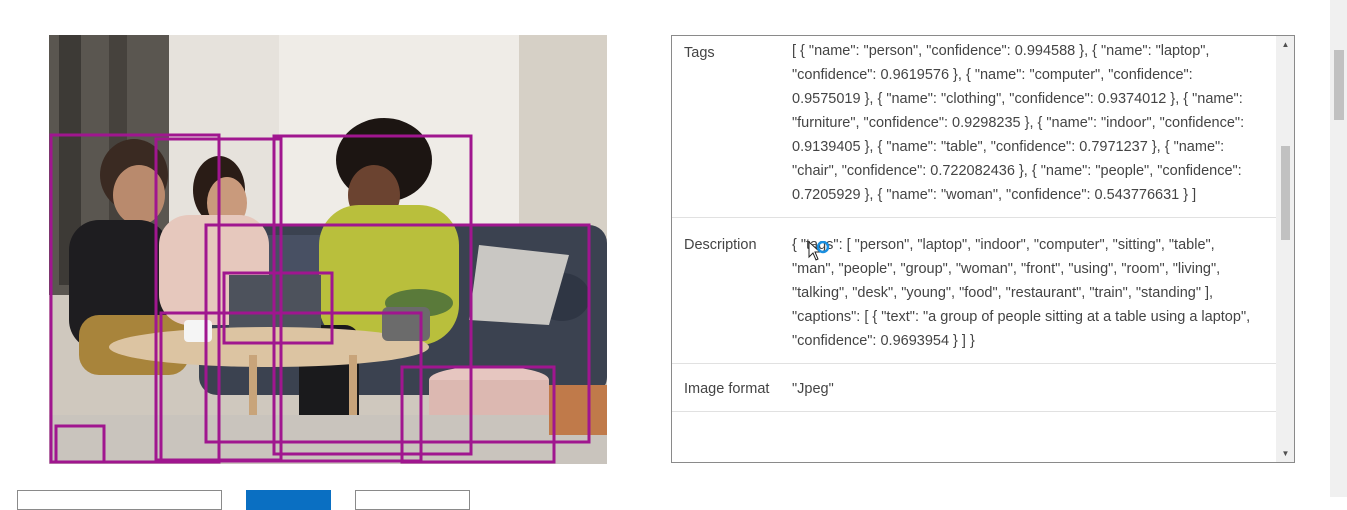 This screenshot has width=1347, height=510. What do you see at coordinates (699, 53) in the screenshot?
I see `result-key: Tags` at bounding box center [699, 53].